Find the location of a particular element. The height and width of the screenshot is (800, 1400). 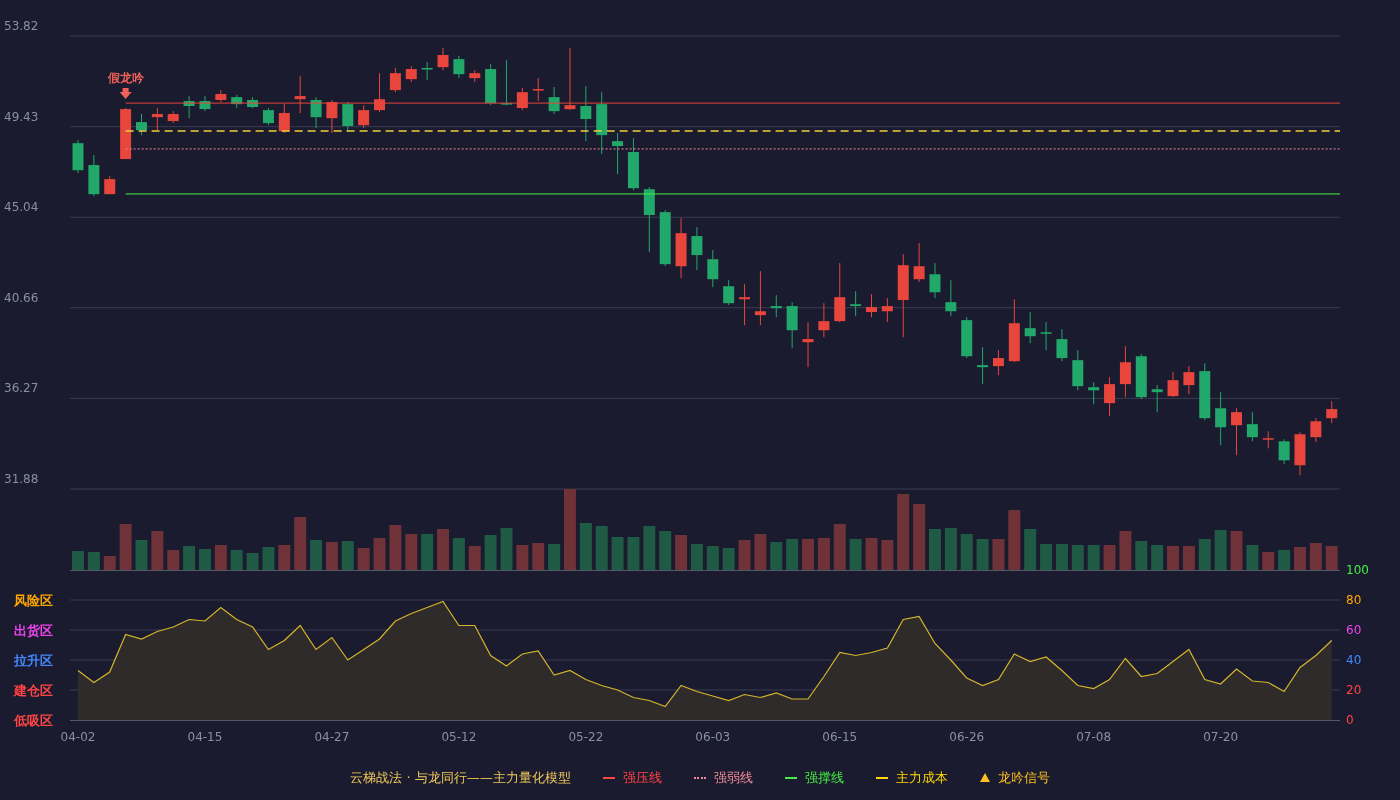

date-label: 06-03 is located at coordinates (713, 737).